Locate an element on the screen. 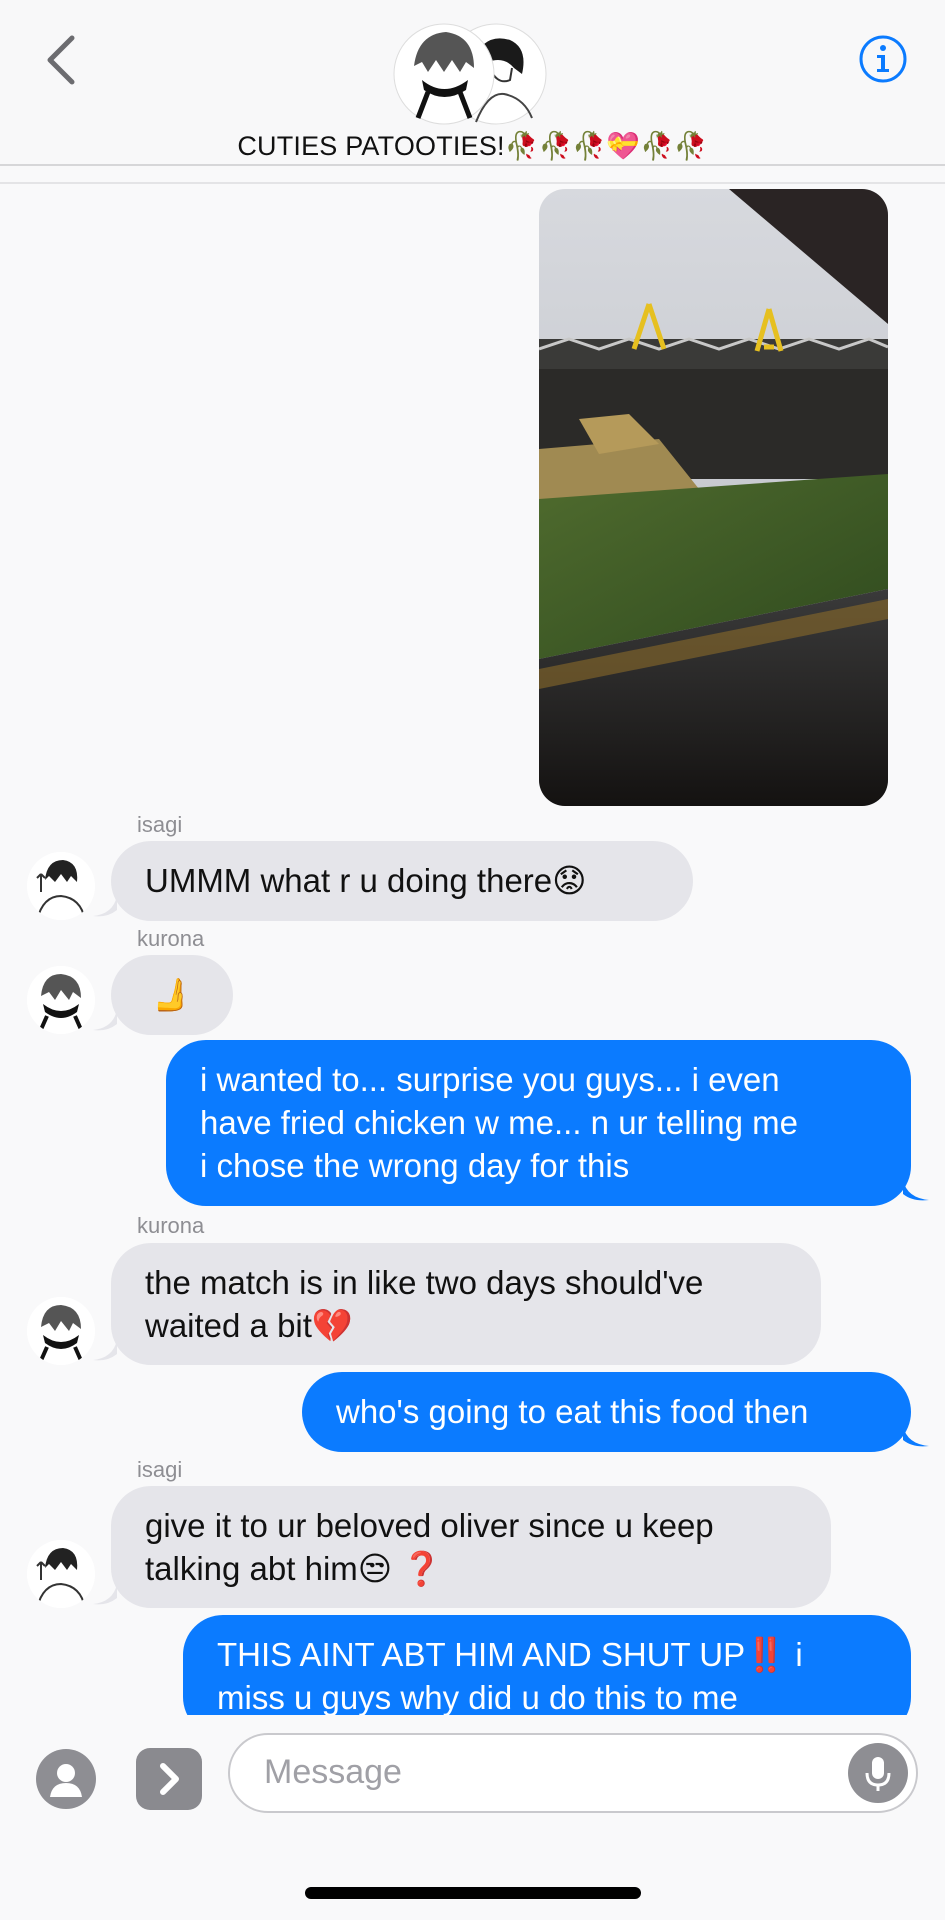  message-bubble-outgoing: who's going to eat this food then is located at coordinates (606, 1412).